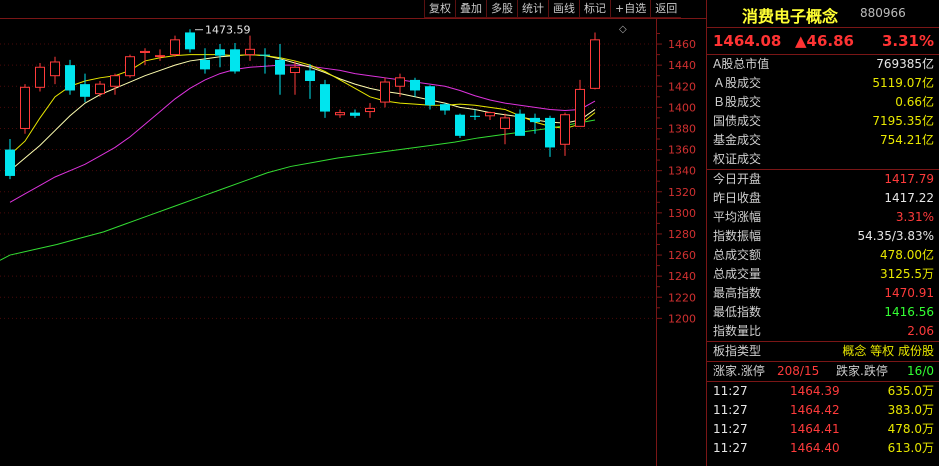  I want to click on toolbar-button-back: 返回, so click(666, 9).